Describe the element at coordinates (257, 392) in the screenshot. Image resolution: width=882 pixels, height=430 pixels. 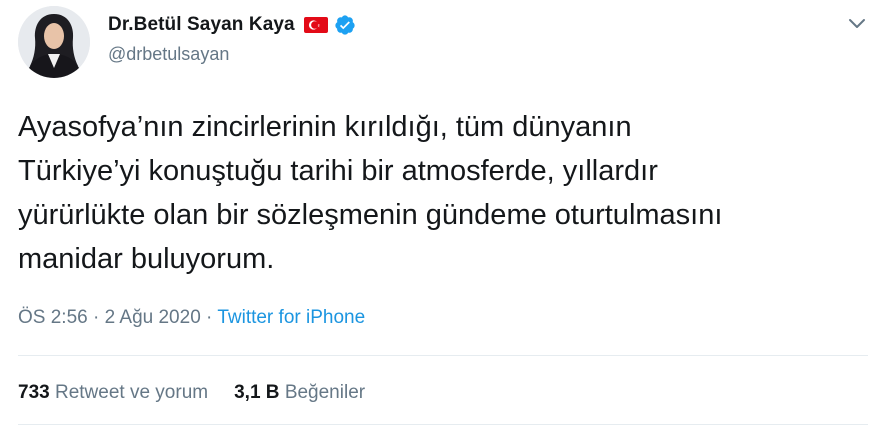
I see `likes-count: 3,1 B` at that location.